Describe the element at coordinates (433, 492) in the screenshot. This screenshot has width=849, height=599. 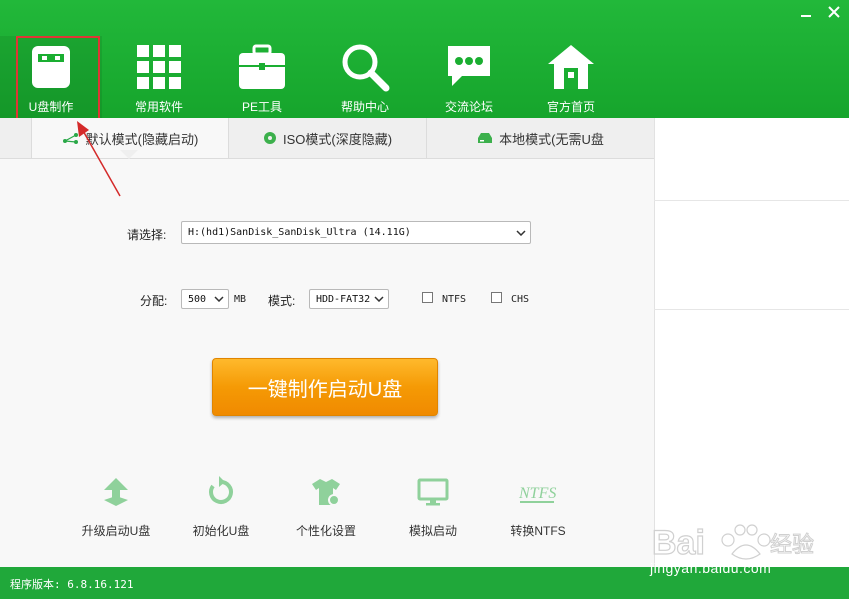
I see `monitor-icon` at that location.